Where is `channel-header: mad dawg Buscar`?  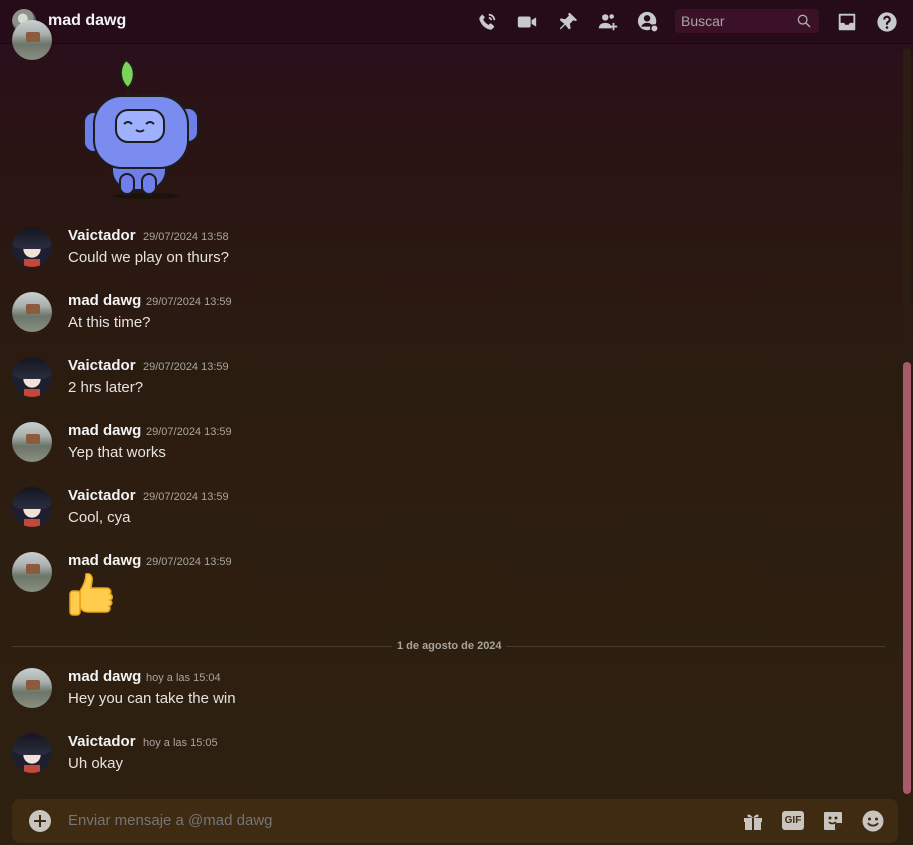 channel-header: mad dawg Buscar is located at coordinates (456, 22).